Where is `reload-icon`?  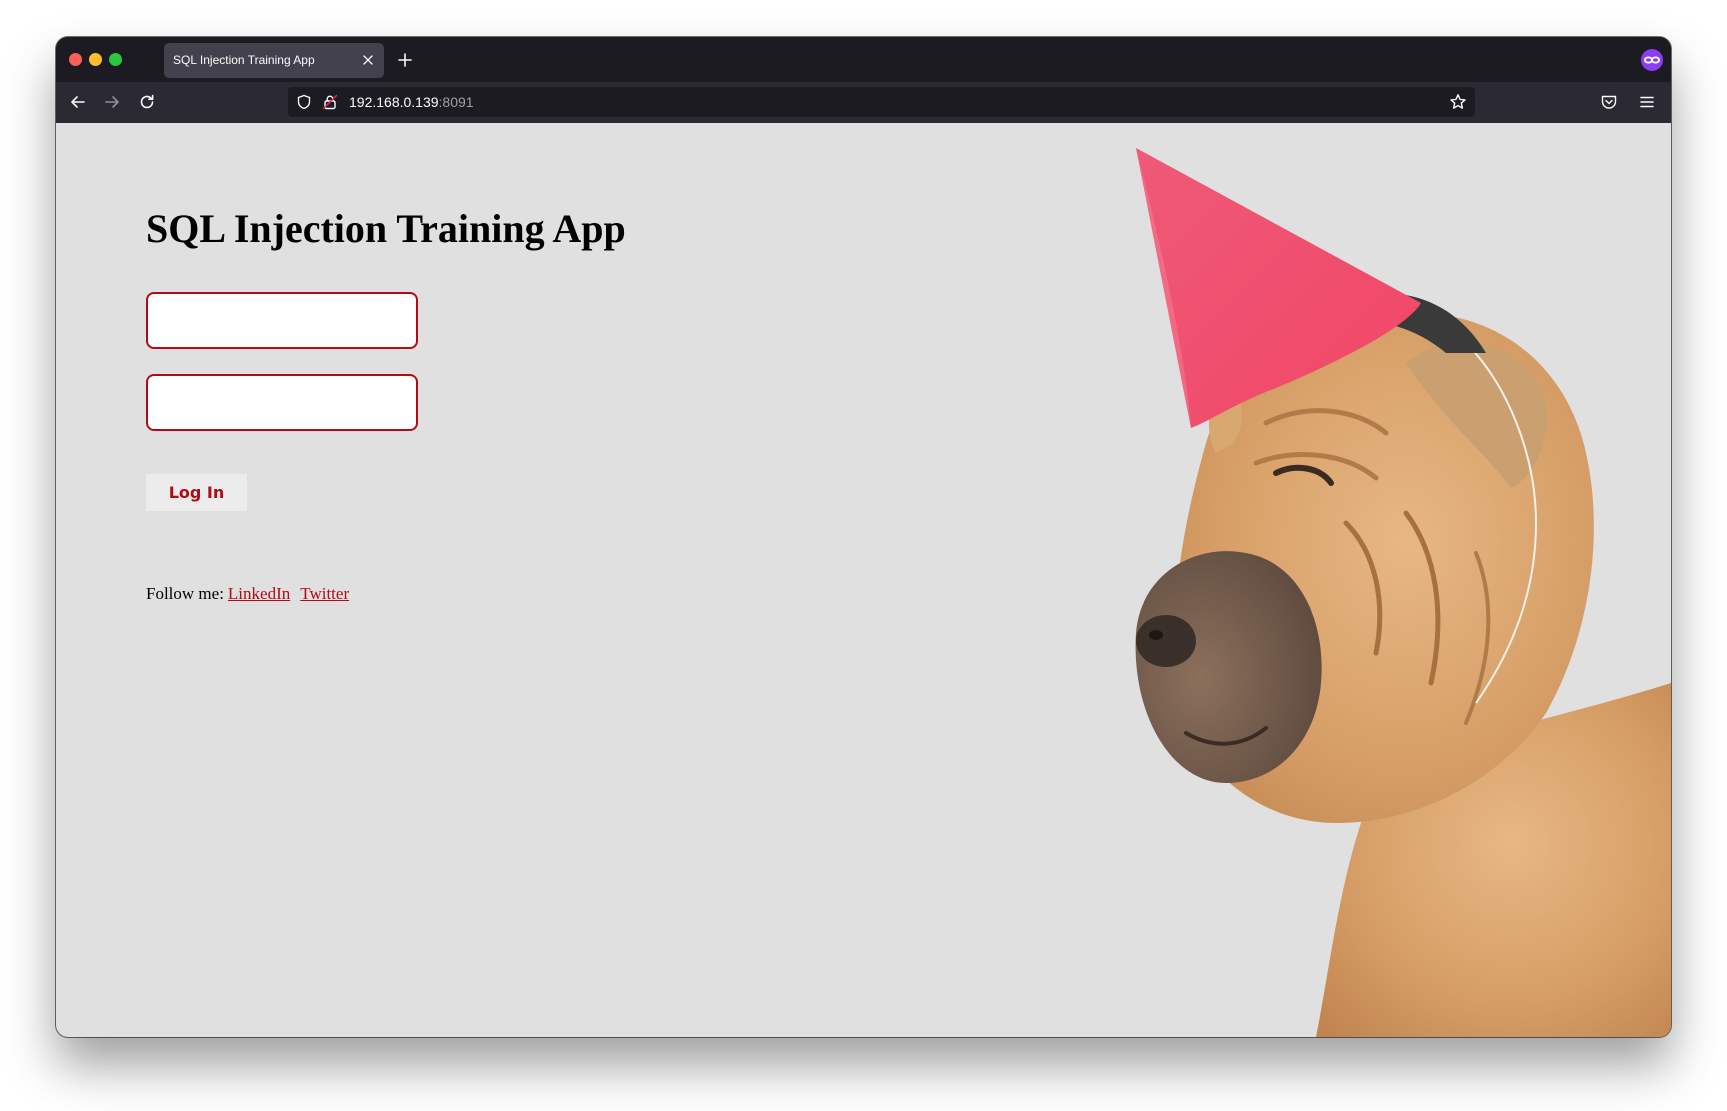 reload-icon is located at coordinates (147, 102).